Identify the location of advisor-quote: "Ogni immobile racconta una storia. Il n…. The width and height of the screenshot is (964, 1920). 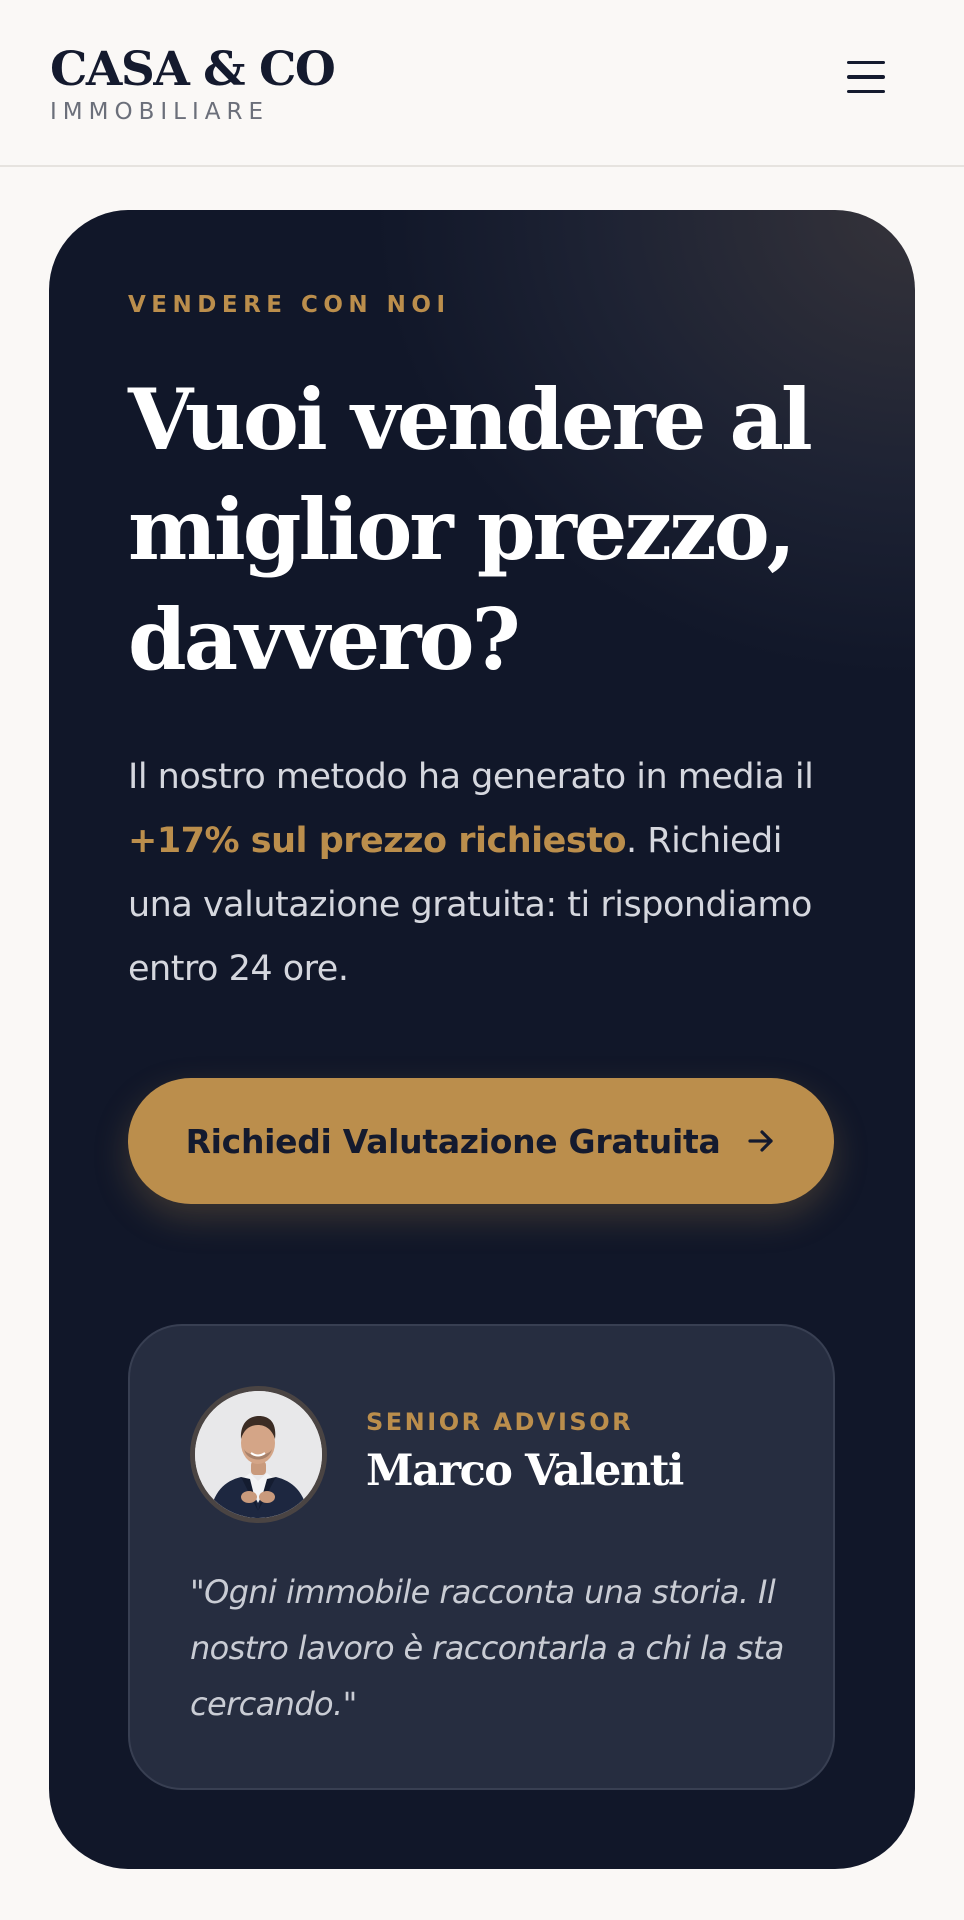
(487, 1648).